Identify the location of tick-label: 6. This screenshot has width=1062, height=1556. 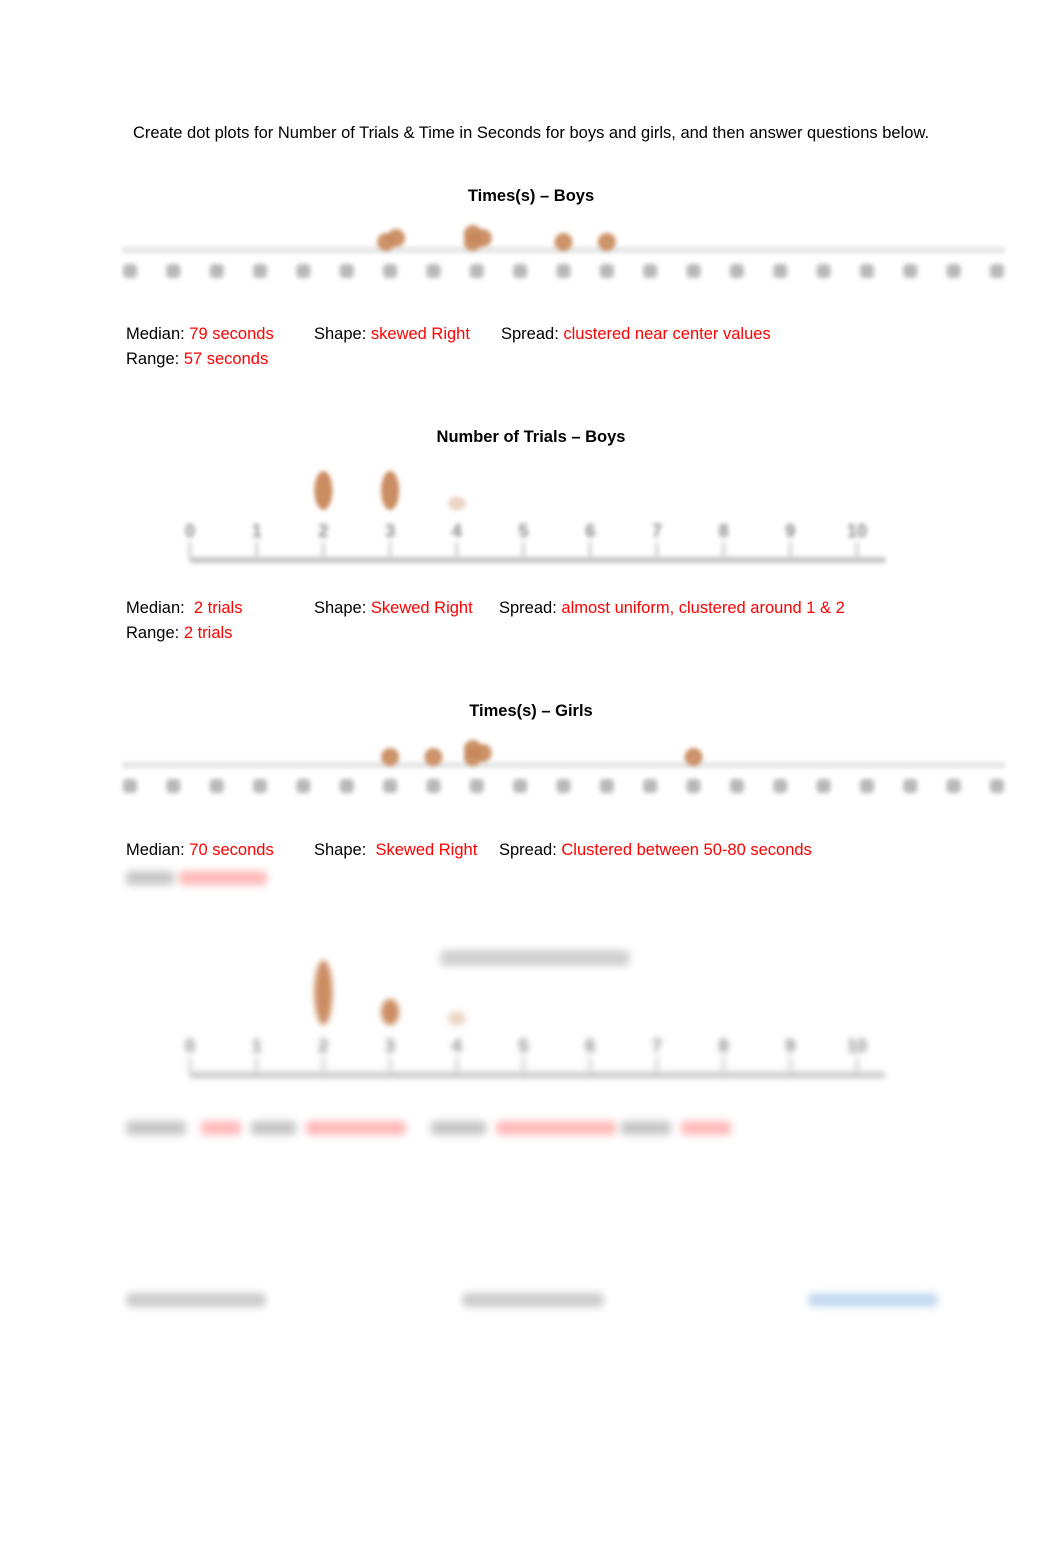
(590, 1046).